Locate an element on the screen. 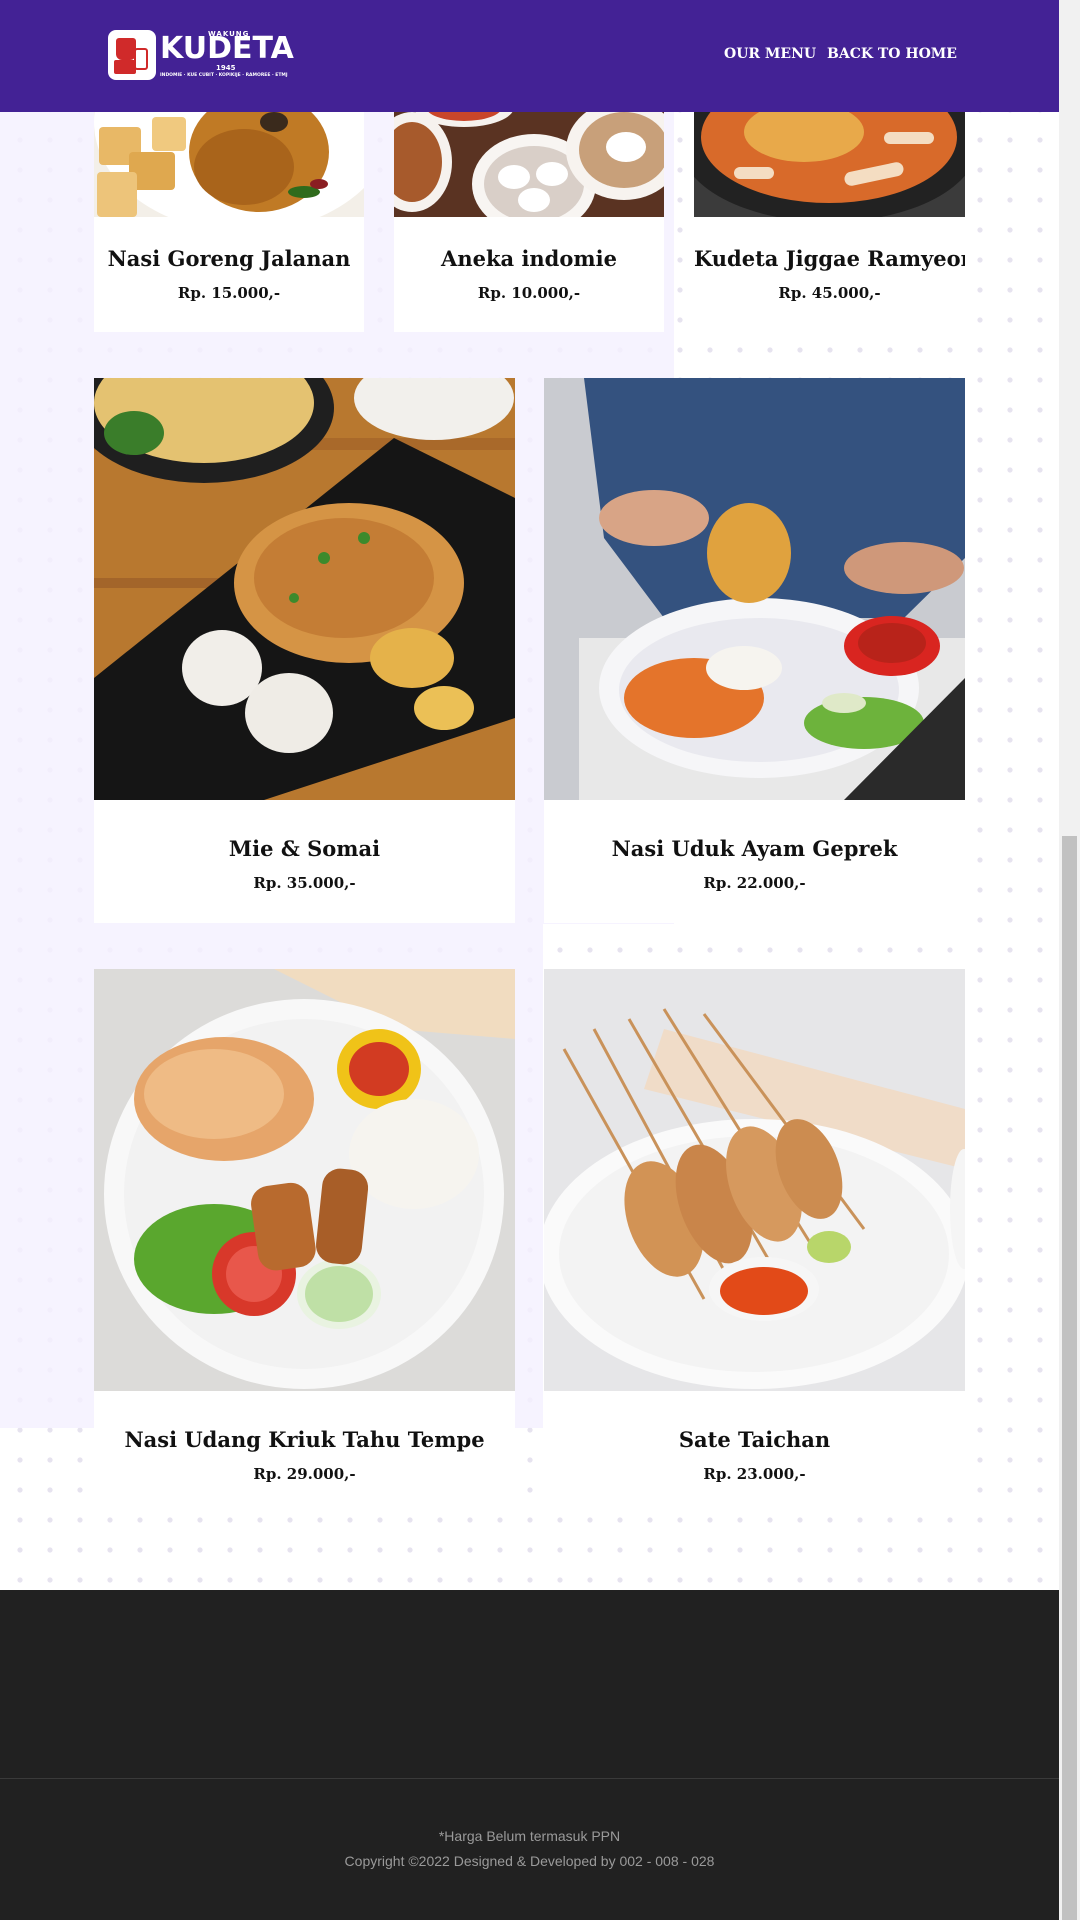  menu-card: Nasi Udang Kriuk Tahu Tempe Rp. 29.000,- is located at coordinates (304, 1241).